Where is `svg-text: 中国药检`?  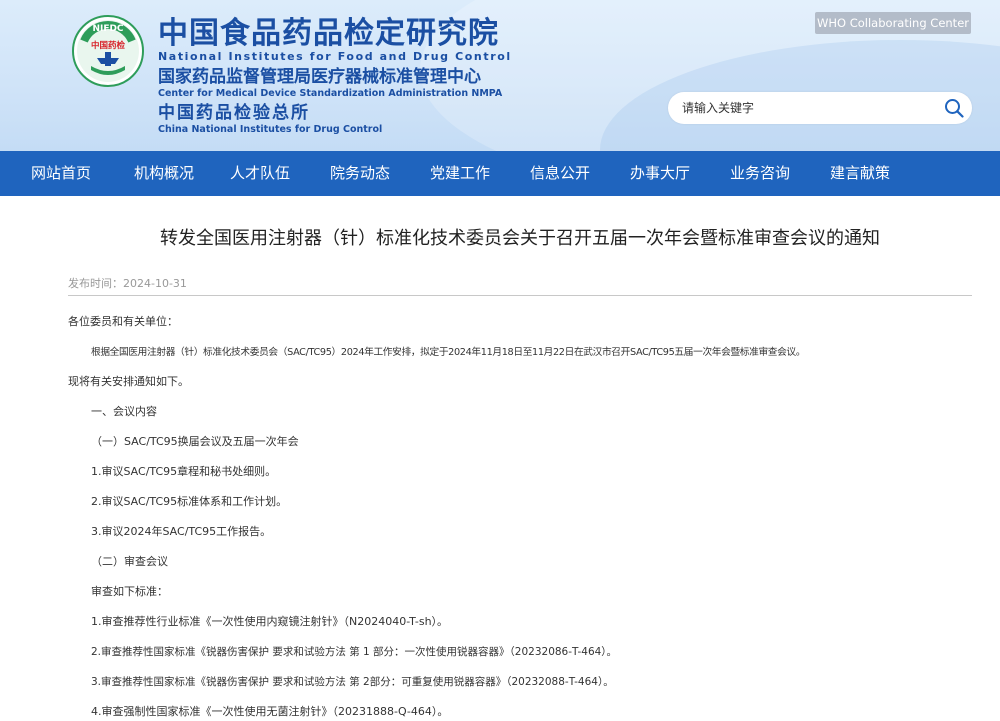 svg-text: 中国药检 is located at coordinates (108, 45).